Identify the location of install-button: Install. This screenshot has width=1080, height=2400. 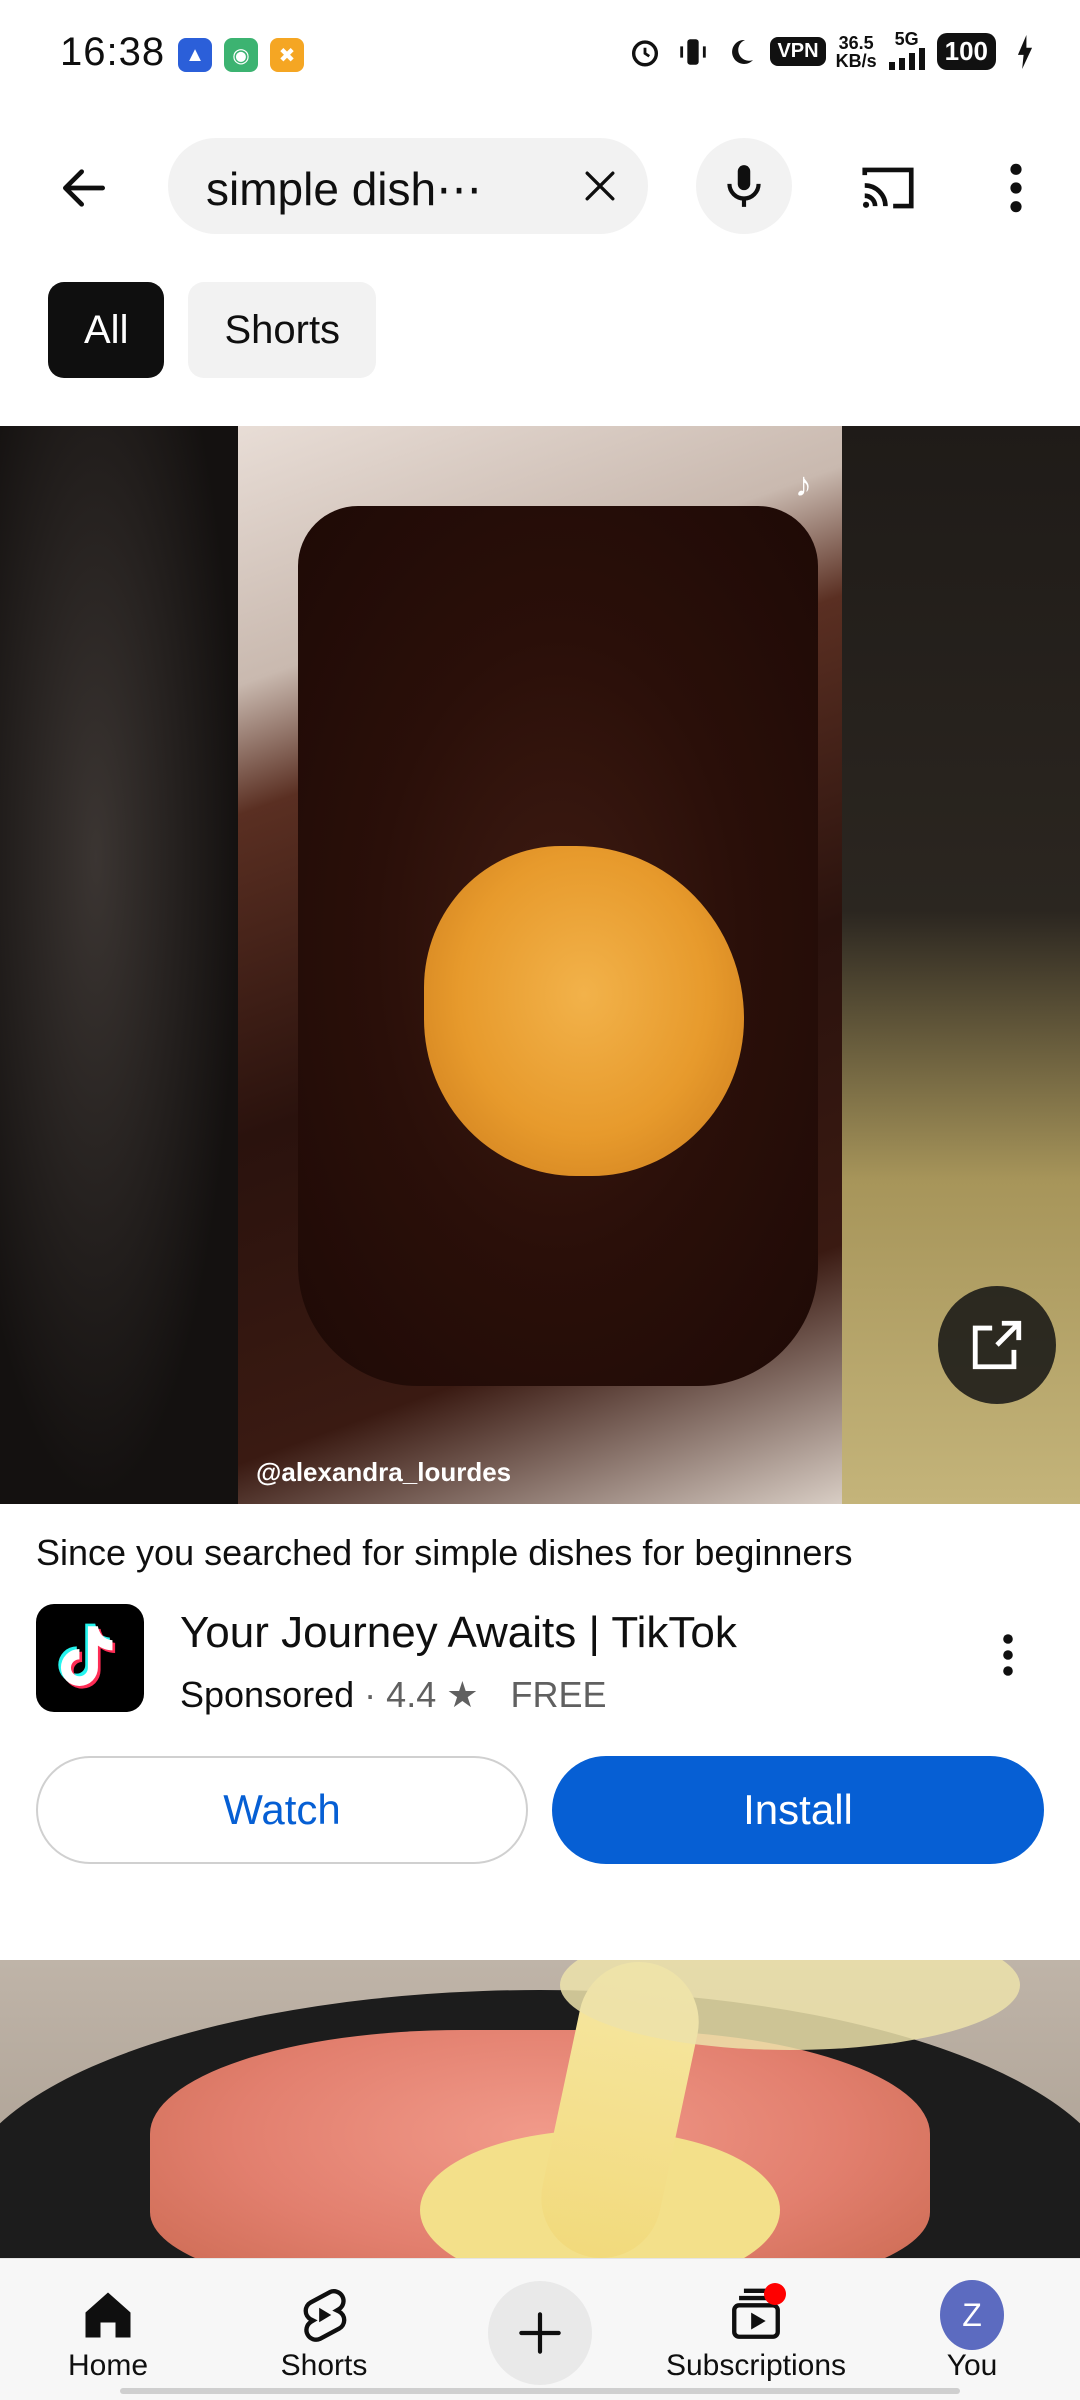
(798, 1810).